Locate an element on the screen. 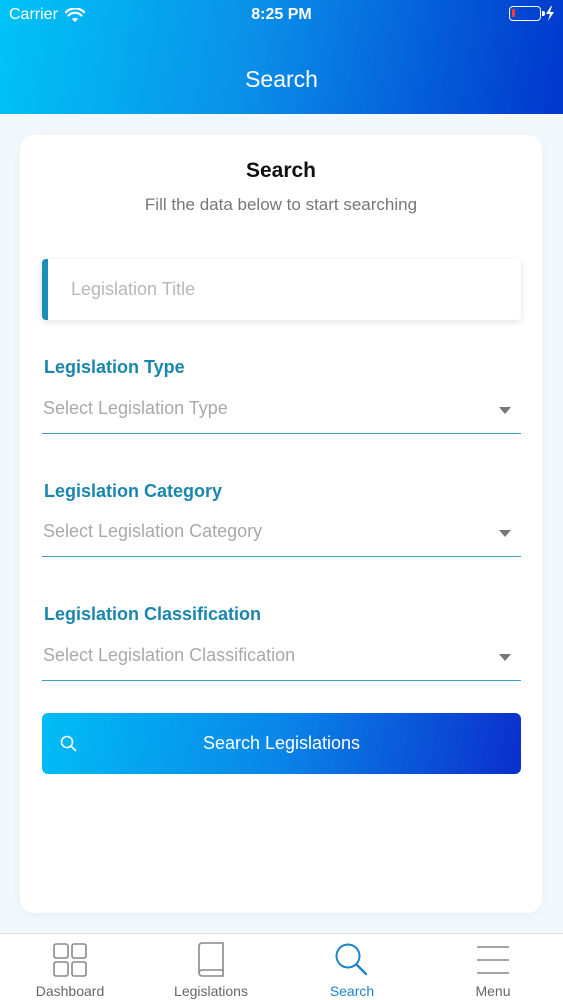  tab-search: Search is located at coordinates (352, 967).